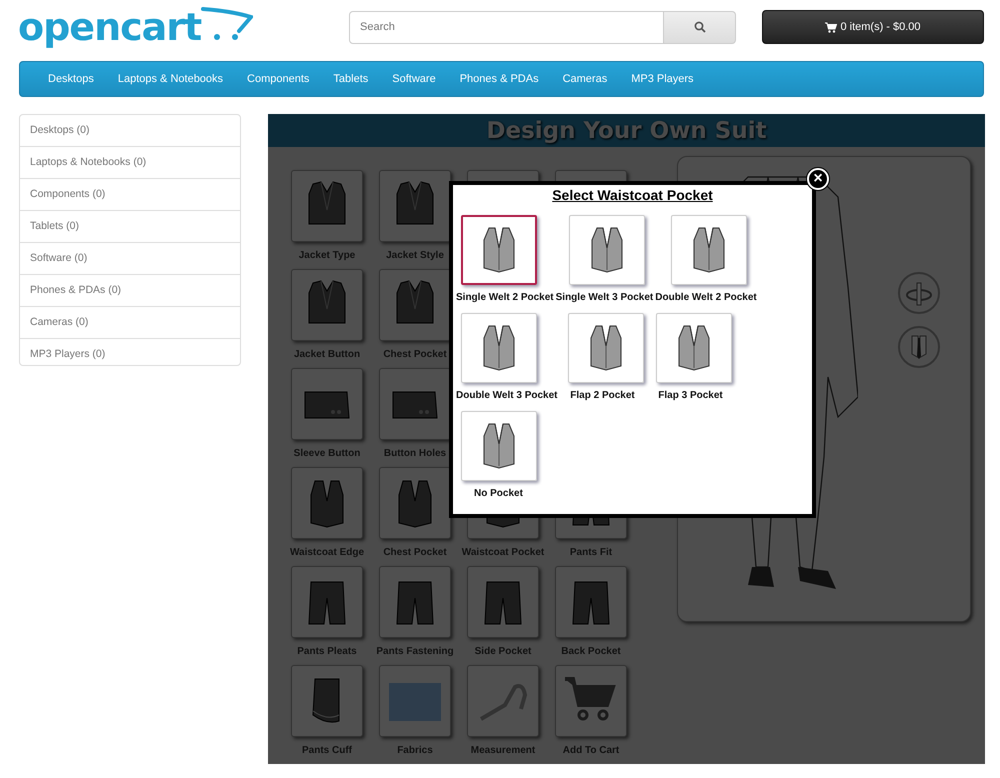 This screenshot has height=778, width=1000. What do you see at coordinates (130, 131) in the screenshot?
I see `category-item: Desktops (0)` at bounding box center [130, 131].